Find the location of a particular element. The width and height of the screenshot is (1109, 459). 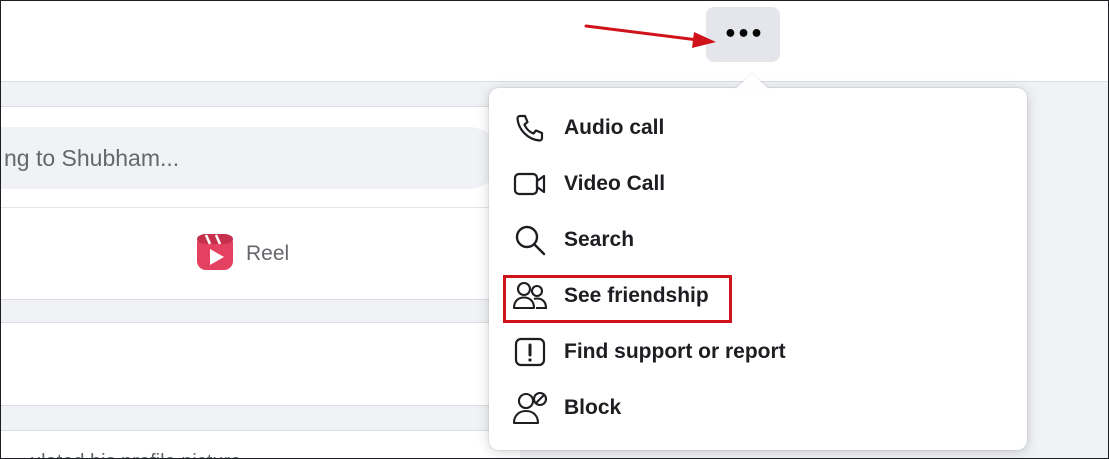

menu-item-label: Search is located at coordinates (599, 239).